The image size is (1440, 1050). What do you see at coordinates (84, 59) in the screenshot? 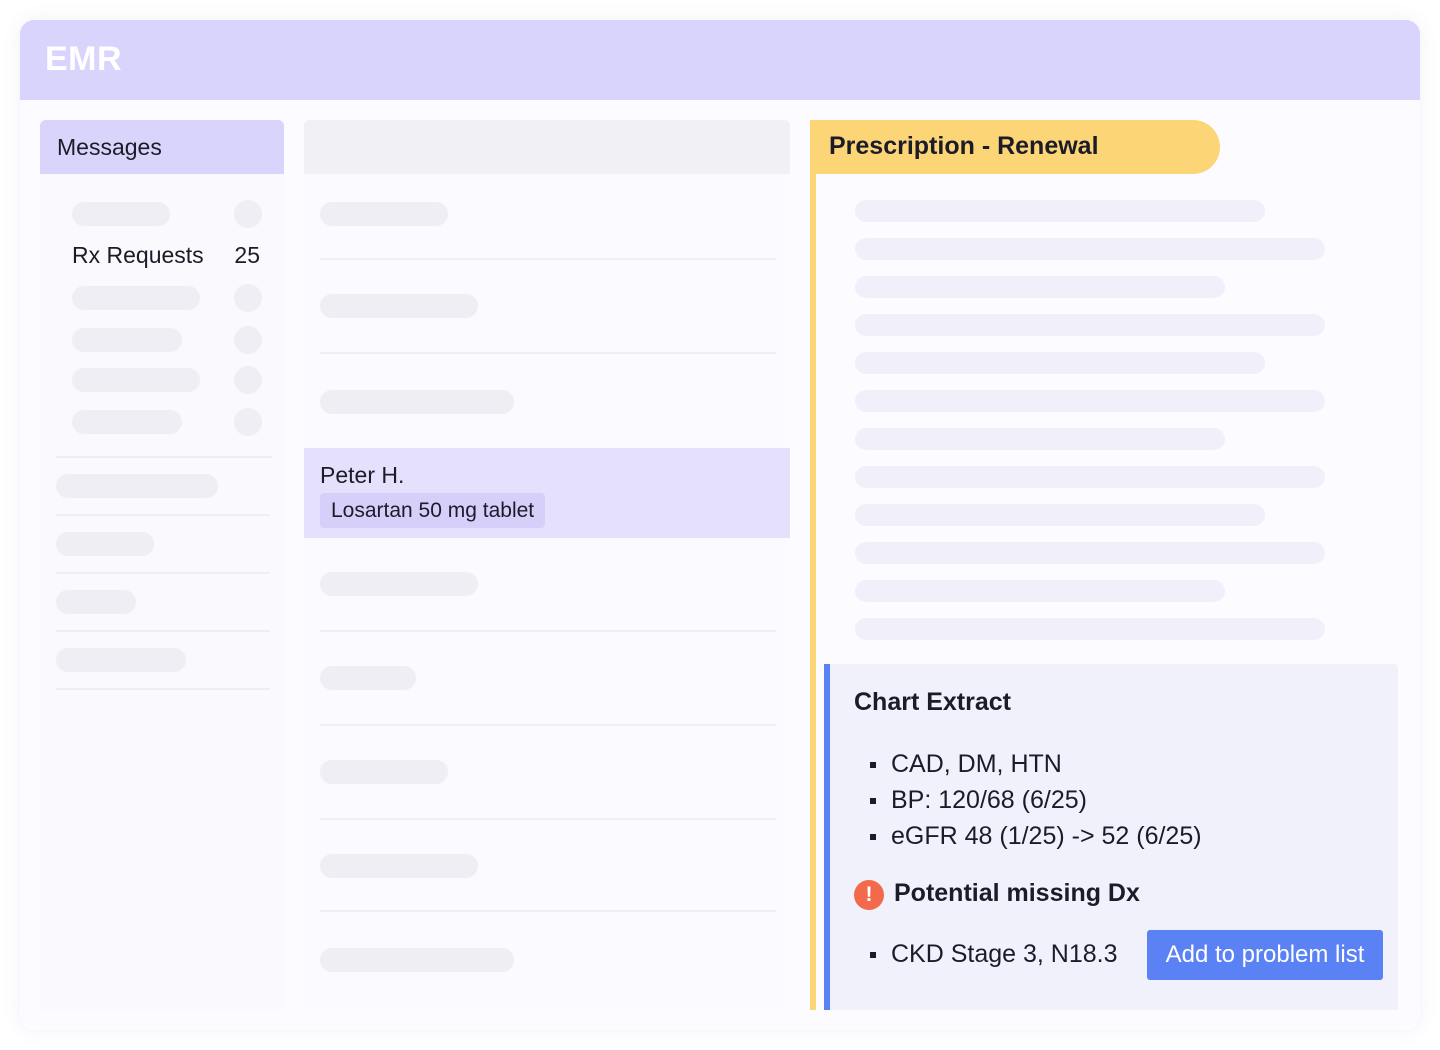
I see `app-title: EMR` at bounding box center [84, 59].